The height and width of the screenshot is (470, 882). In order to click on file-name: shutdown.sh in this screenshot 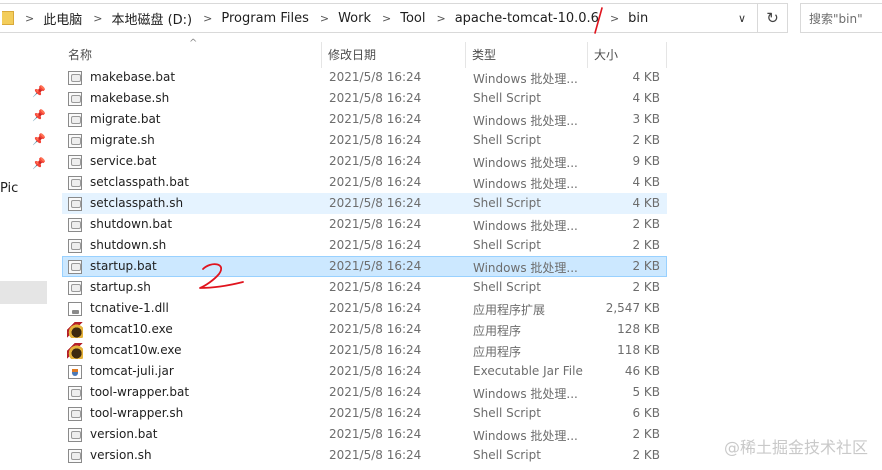, I will do `click(128, 245)`.